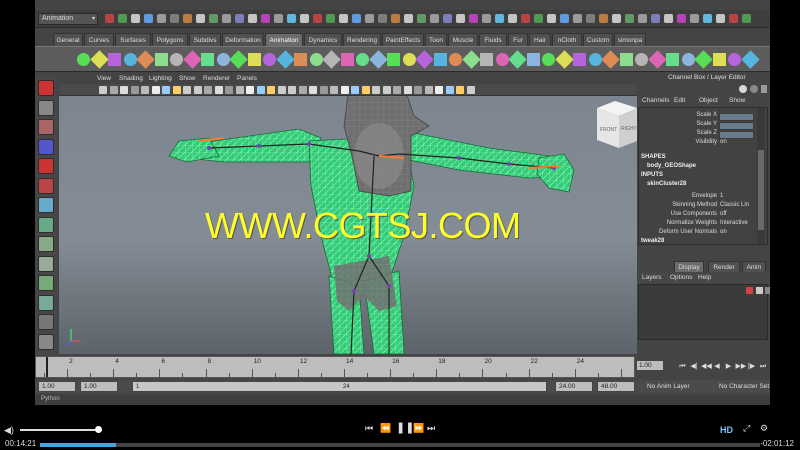  What do you see at coordinates (405, 427) in the screenshot?
I see `pause-icon: ❚❚` at bounding box center [405, 427].